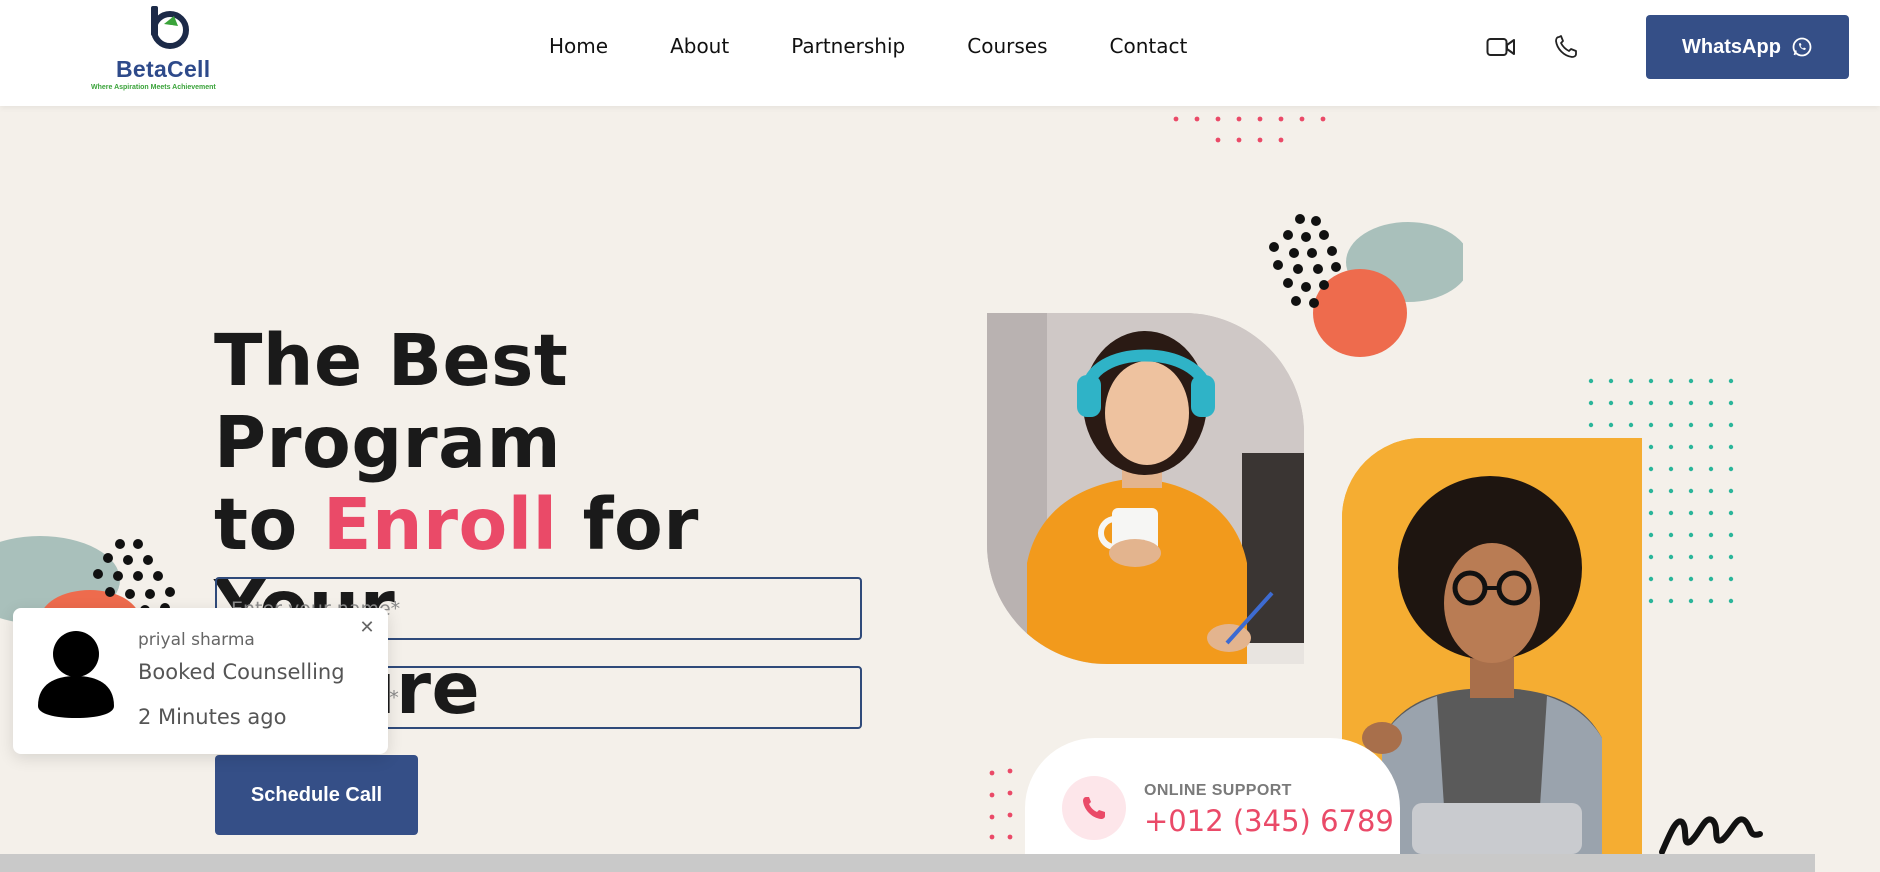 The image size is (1880, 872). I want to click on main-nav: Home About Partnership Courses Contact, so click(899, 46).